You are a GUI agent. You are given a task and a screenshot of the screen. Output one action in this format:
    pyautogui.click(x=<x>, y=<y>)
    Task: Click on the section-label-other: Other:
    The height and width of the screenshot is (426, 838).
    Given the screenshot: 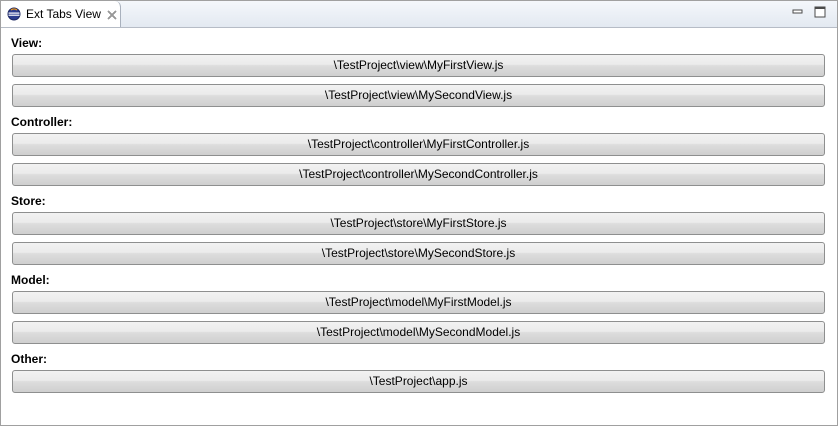 What is the action you would take?
    pyautogui.click(x=29, y=359)
    